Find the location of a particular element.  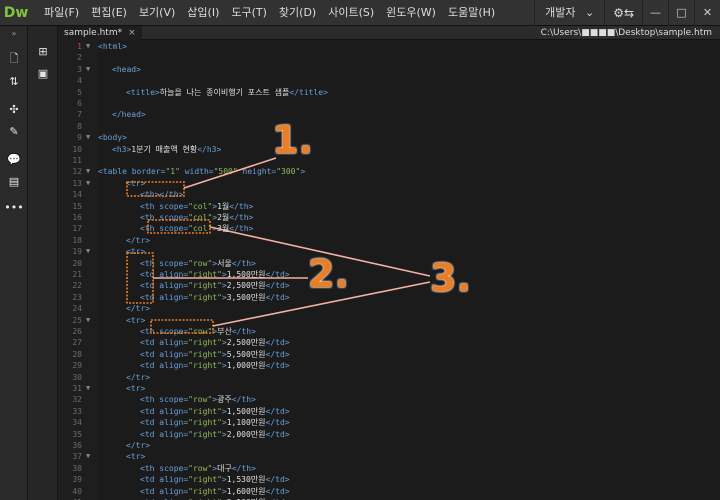

menu-item-3: 삽입(I) is located at coordinates (203, 13).